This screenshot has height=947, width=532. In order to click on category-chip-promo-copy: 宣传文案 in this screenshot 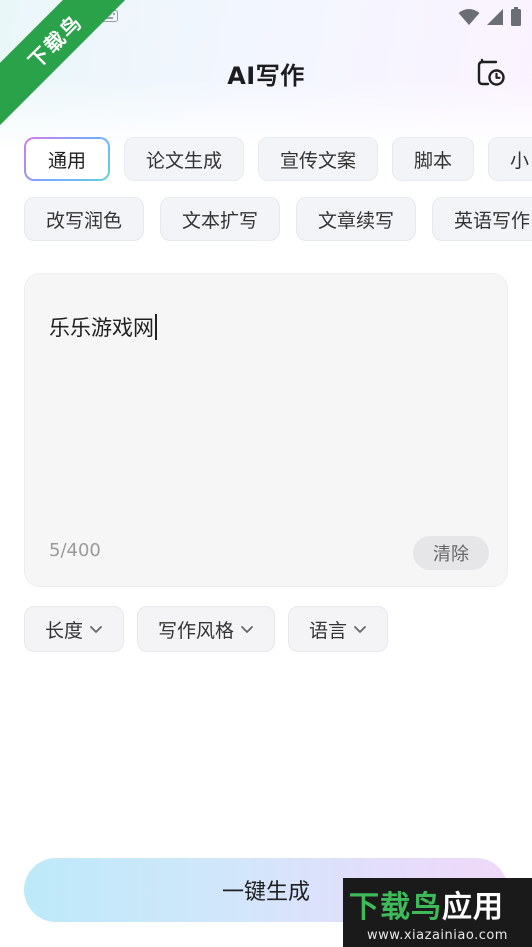, I will do `click(318, 159)`.